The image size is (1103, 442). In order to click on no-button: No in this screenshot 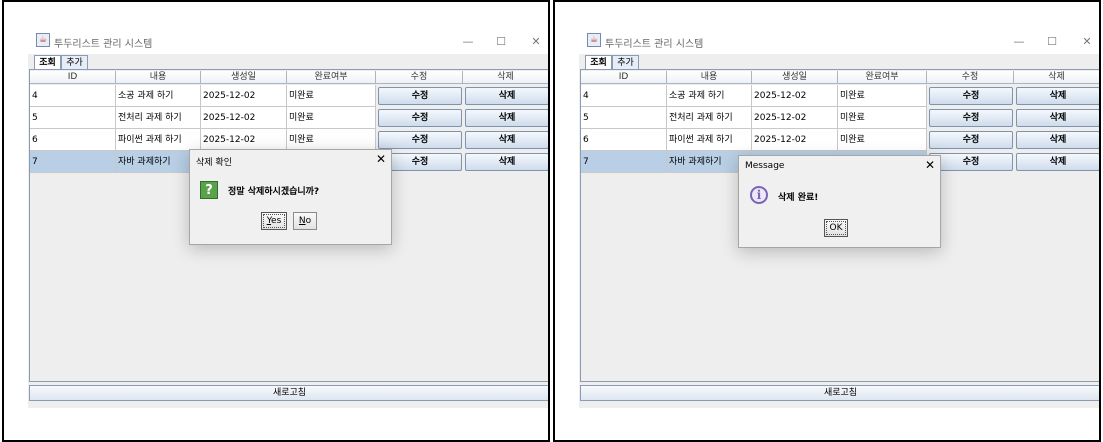, I will do `click(305, 221)`.